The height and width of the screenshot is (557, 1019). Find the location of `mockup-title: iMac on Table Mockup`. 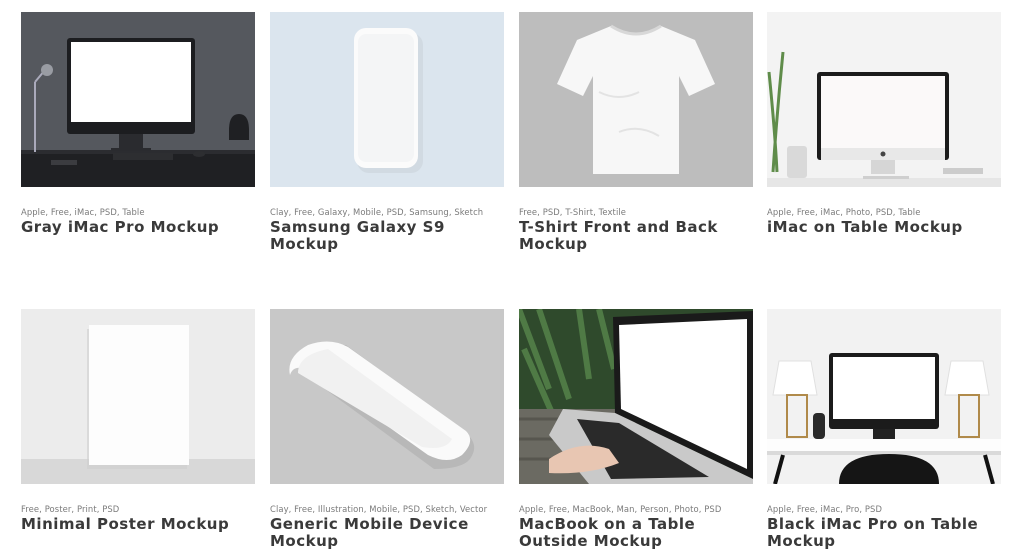

mockup-title: iMac on Table Mockup is located at coordinates (884, 227).